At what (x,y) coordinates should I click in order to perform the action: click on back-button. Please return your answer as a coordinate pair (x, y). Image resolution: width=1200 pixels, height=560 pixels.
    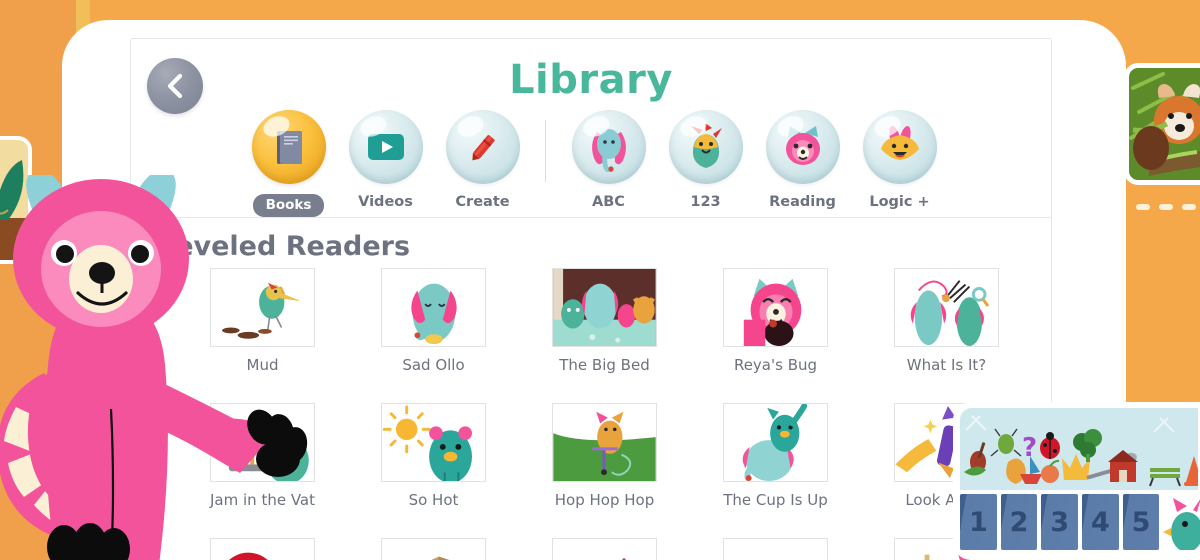
    Looking at the image, I should click on (175, 86).